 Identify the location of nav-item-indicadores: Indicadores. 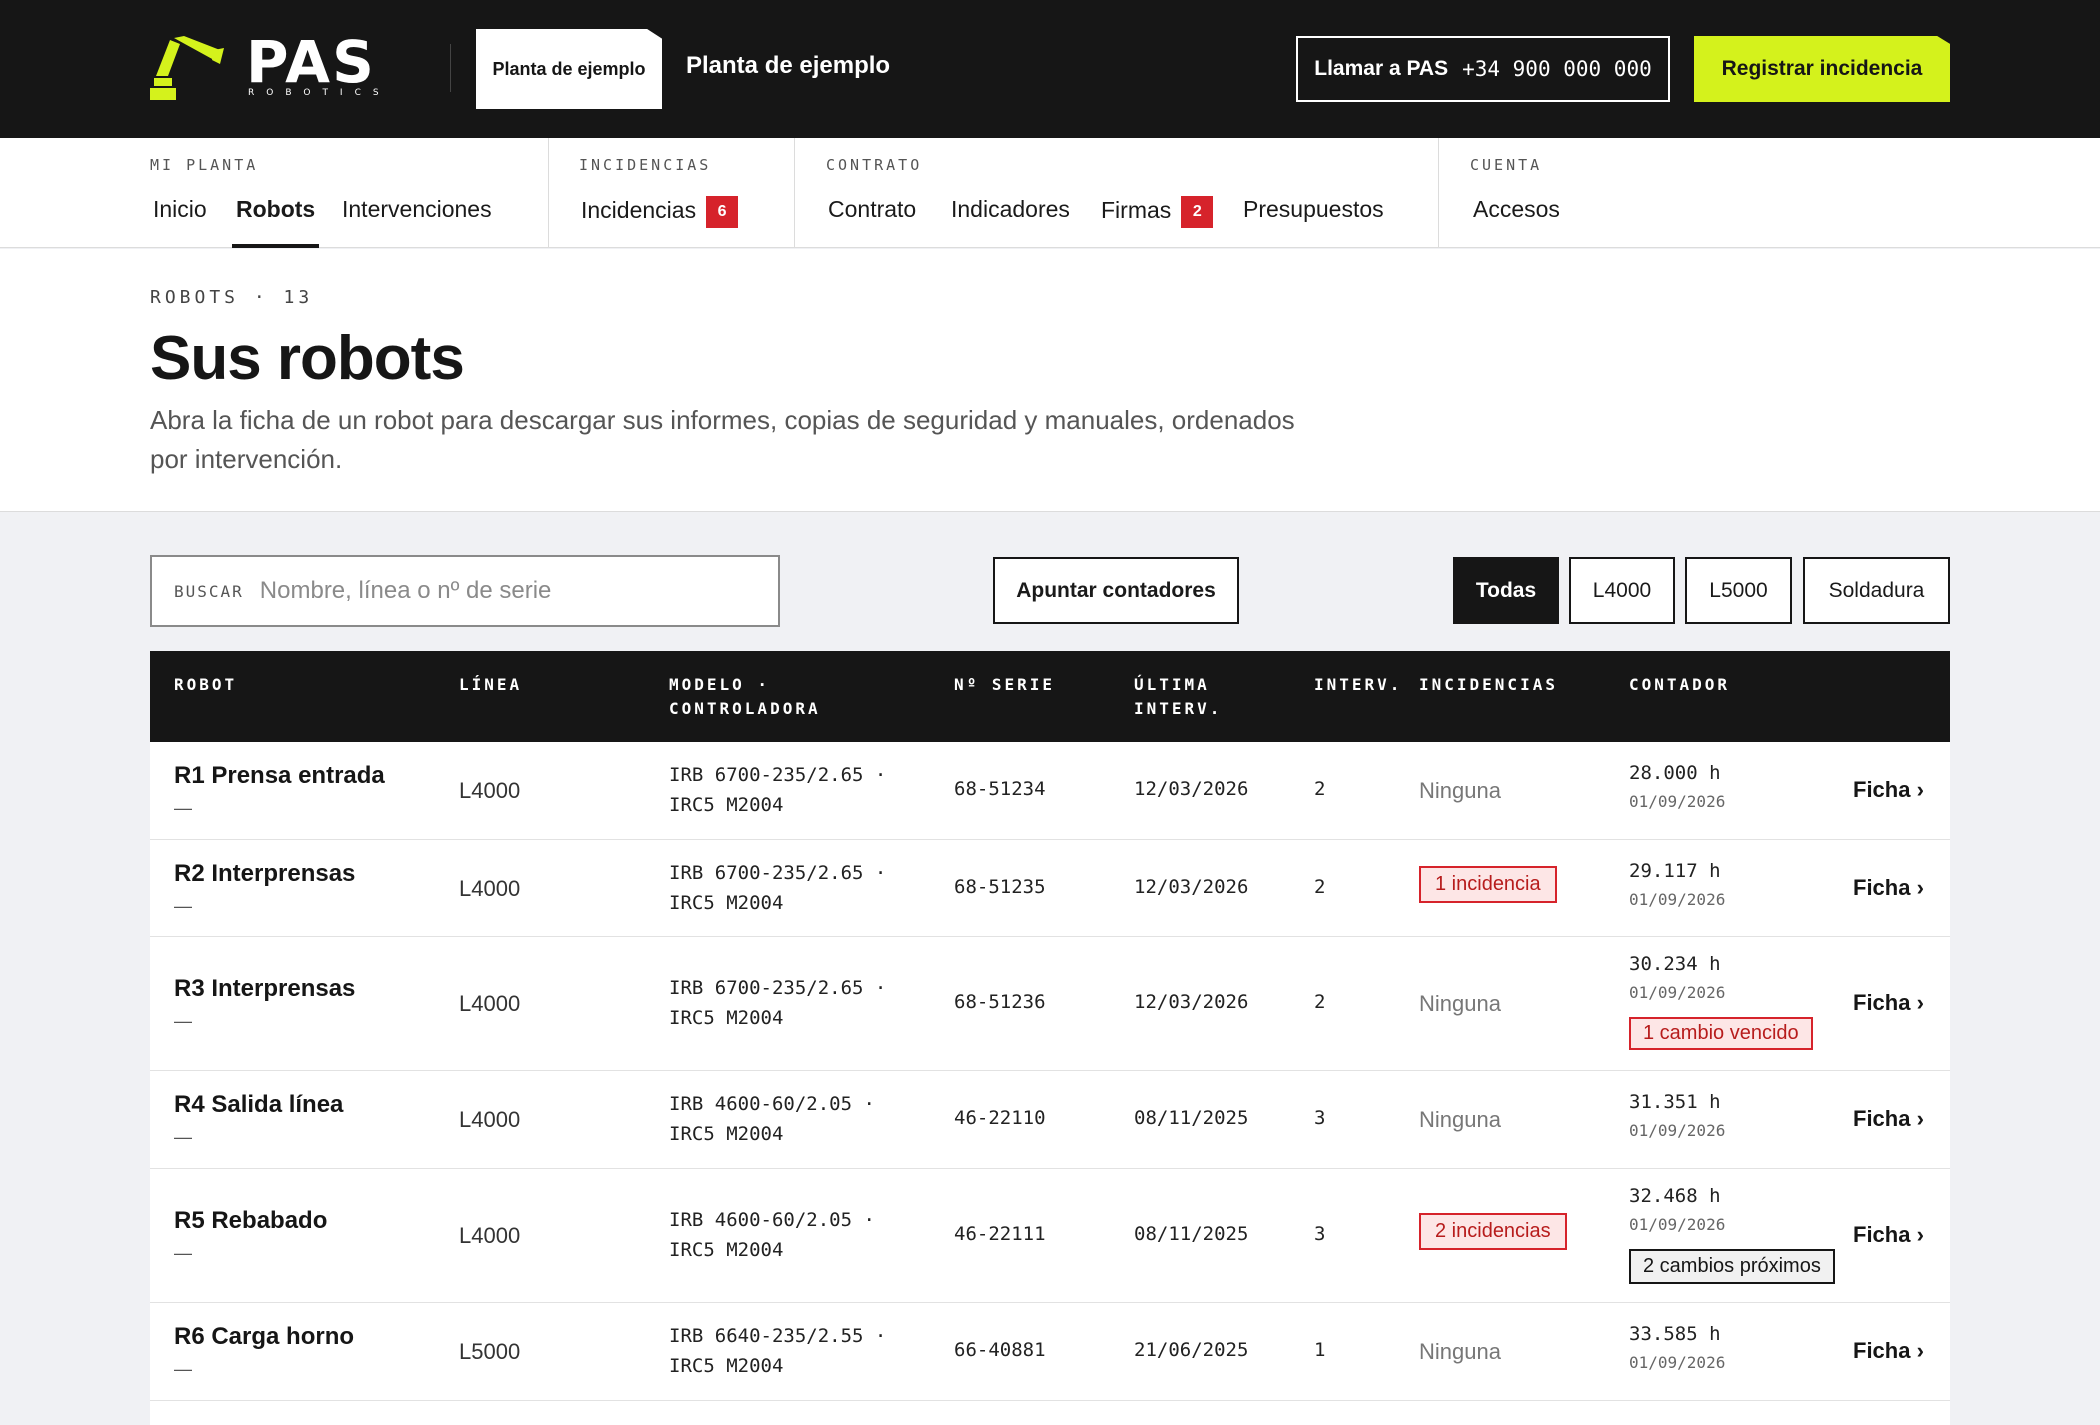
(1010, 222).